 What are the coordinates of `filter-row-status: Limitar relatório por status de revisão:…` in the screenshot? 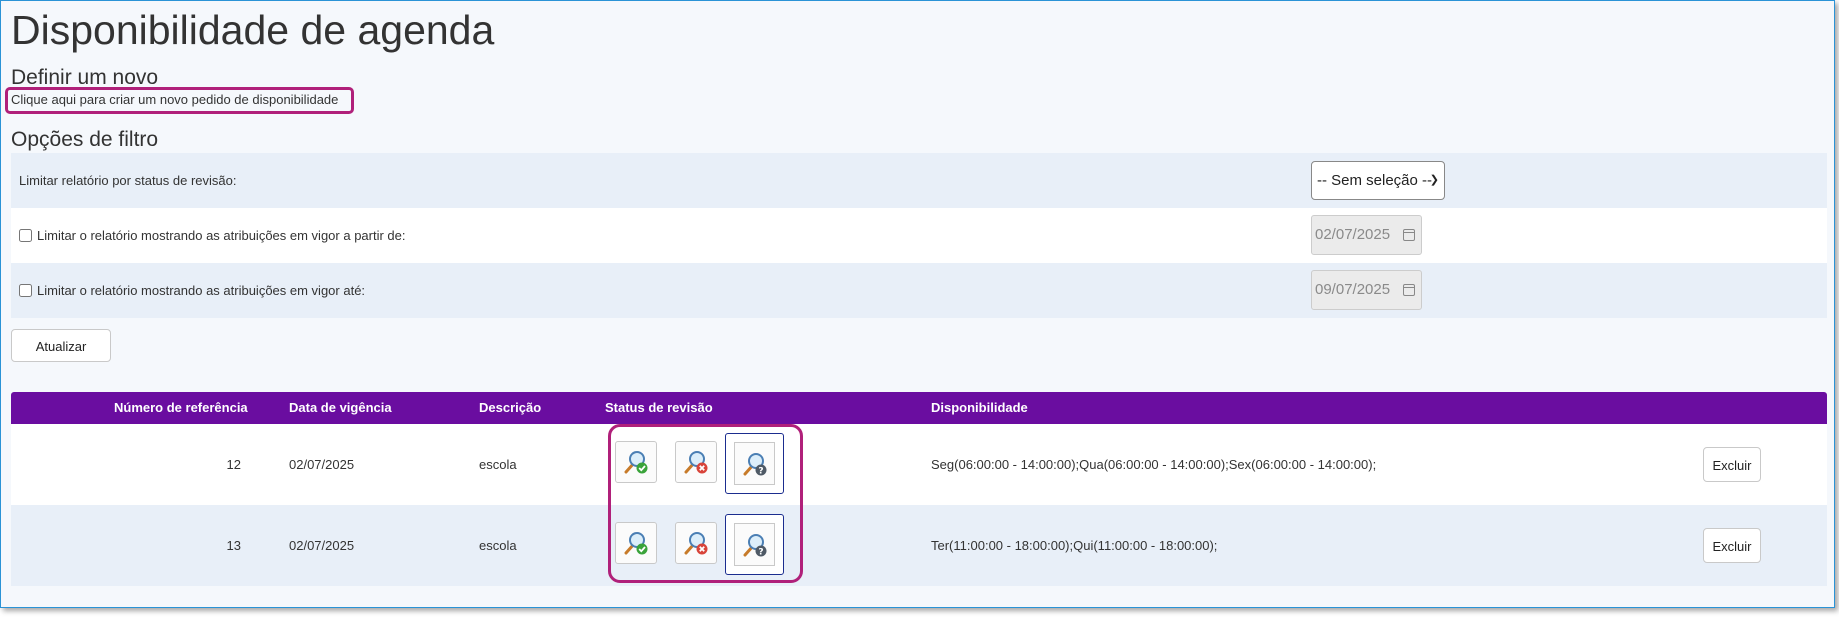 It's located at (919, 180).